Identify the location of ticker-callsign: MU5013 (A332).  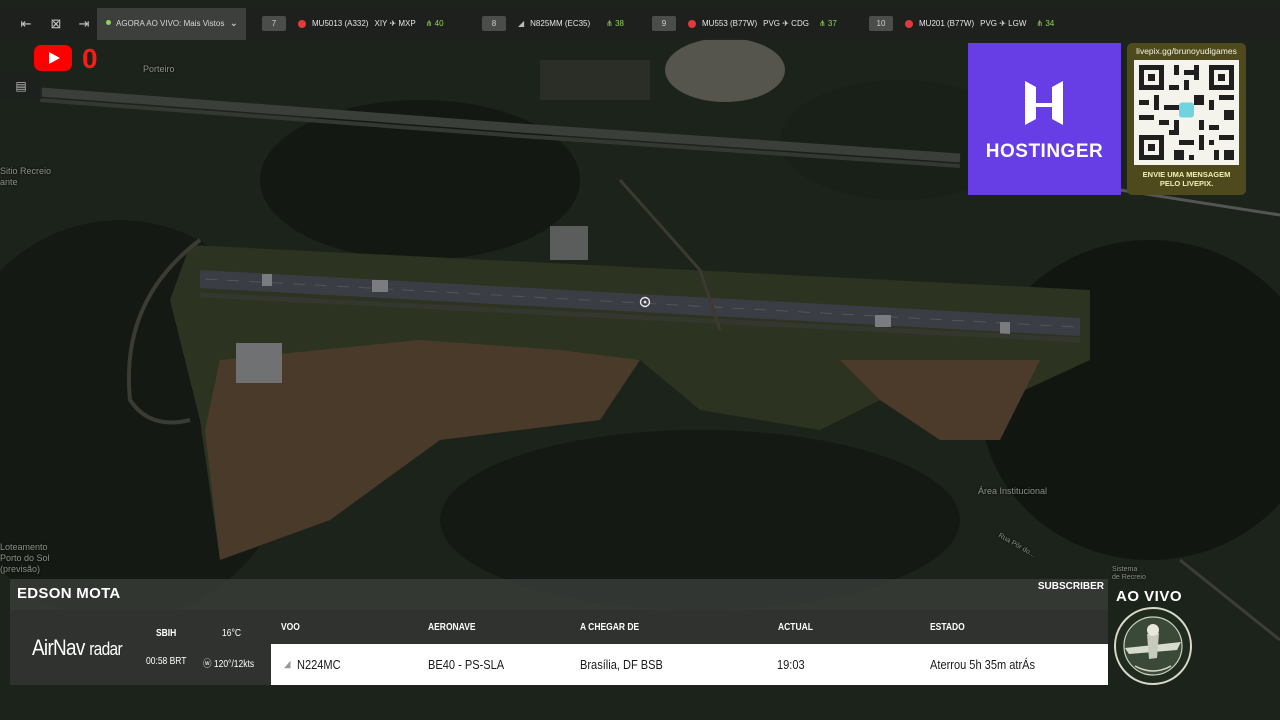
(340, 23).